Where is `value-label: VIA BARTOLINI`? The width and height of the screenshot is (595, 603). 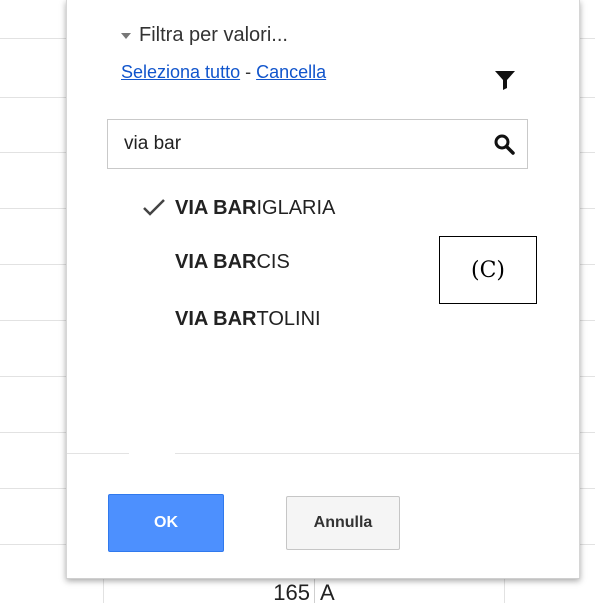 value-label: VIA BARTOLINI is located at coordinates (248, 319).